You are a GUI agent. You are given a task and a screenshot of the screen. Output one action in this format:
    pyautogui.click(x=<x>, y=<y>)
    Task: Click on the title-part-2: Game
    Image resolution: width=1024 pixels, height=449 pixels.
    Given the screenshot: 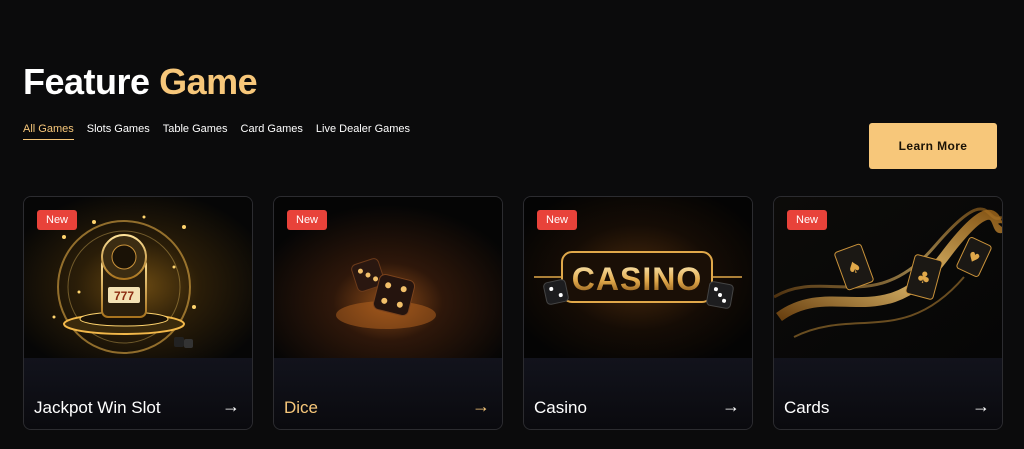 What is the action you would take?
    pyautogui.click(x=208, y=81)
    